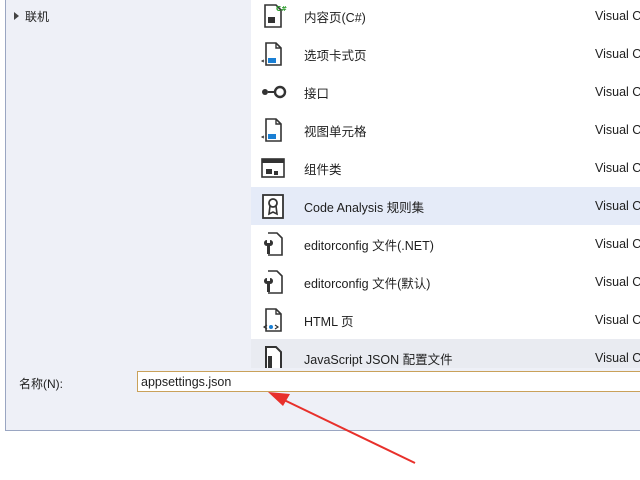  I want to click on template-name: Code Analysis 规则集, so click(364, 207).